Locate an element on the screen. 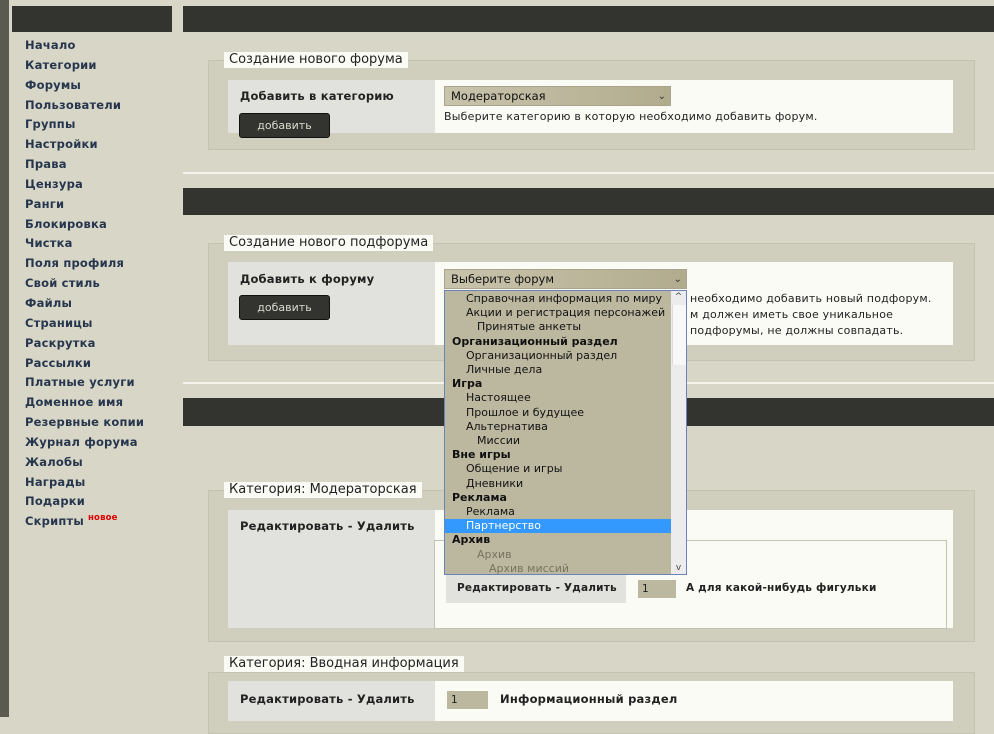 The width and height of the screenshot is (994, 734). dropdown-option: Архив is located at coordinates (494, 554).